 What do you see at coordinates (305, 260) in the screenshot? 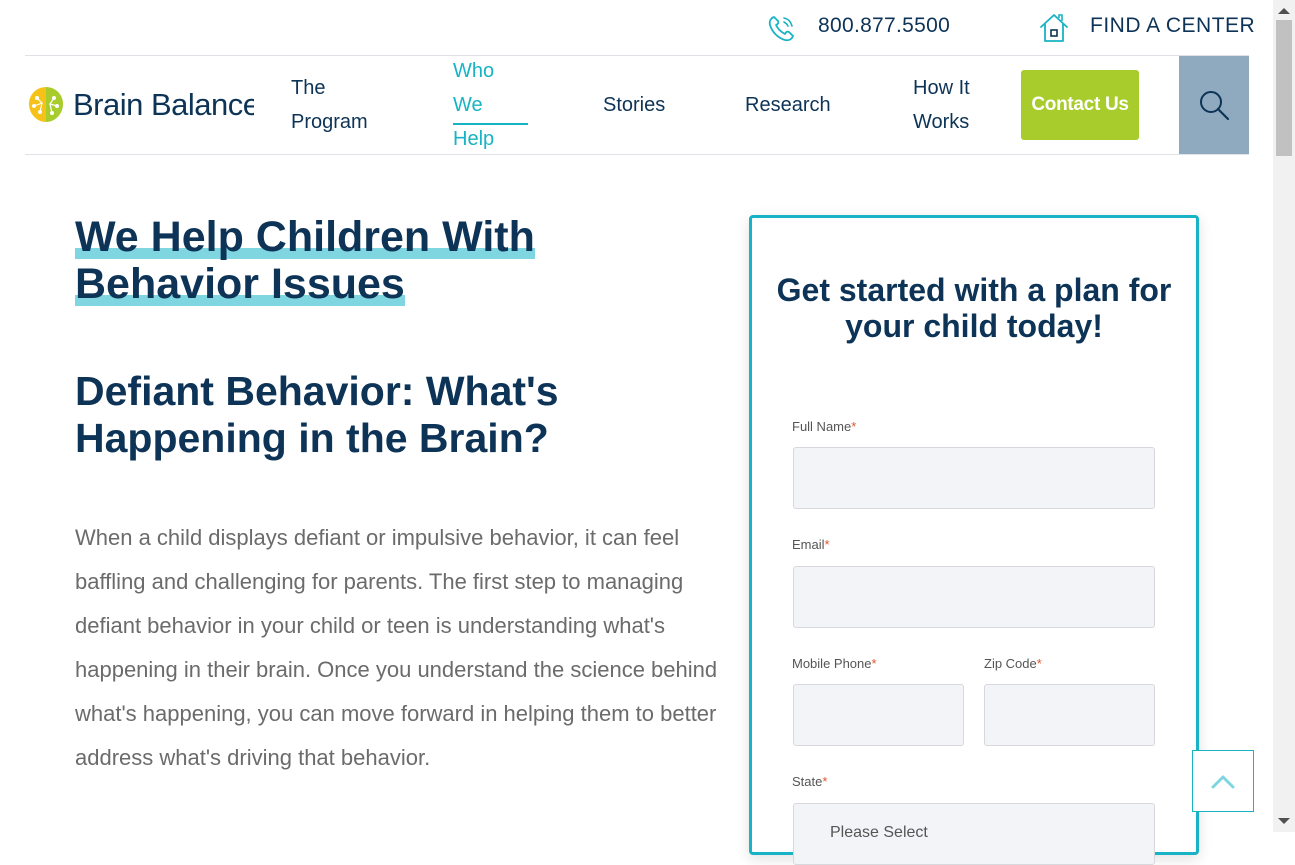
I see `page-title: We Help Children With Behavior Issues` at bounding box center [305, 260].